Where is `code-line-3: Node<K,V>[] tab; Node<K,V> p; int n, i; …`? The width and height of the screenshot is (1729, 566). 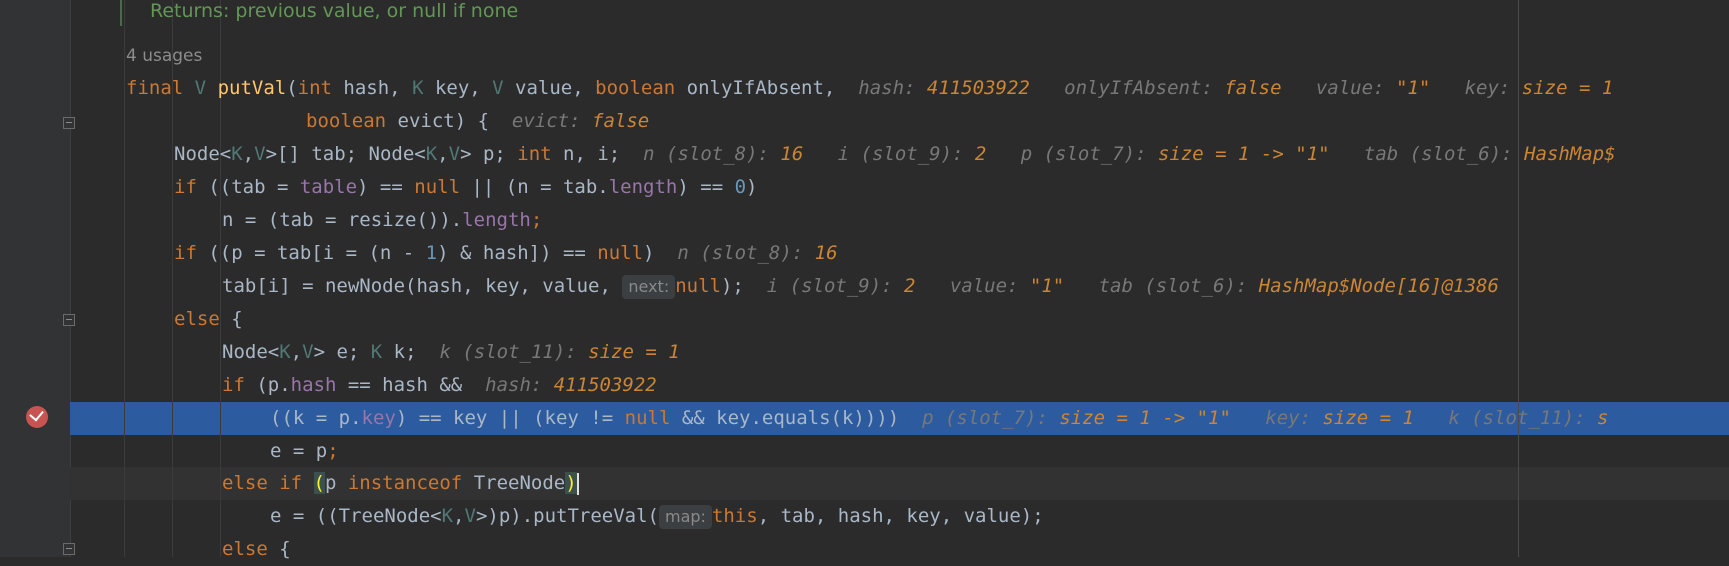 code-line-3: Node<K,V>[] tab; Node<K,V> p; int n, i; … is located at coordinates (895, 154).